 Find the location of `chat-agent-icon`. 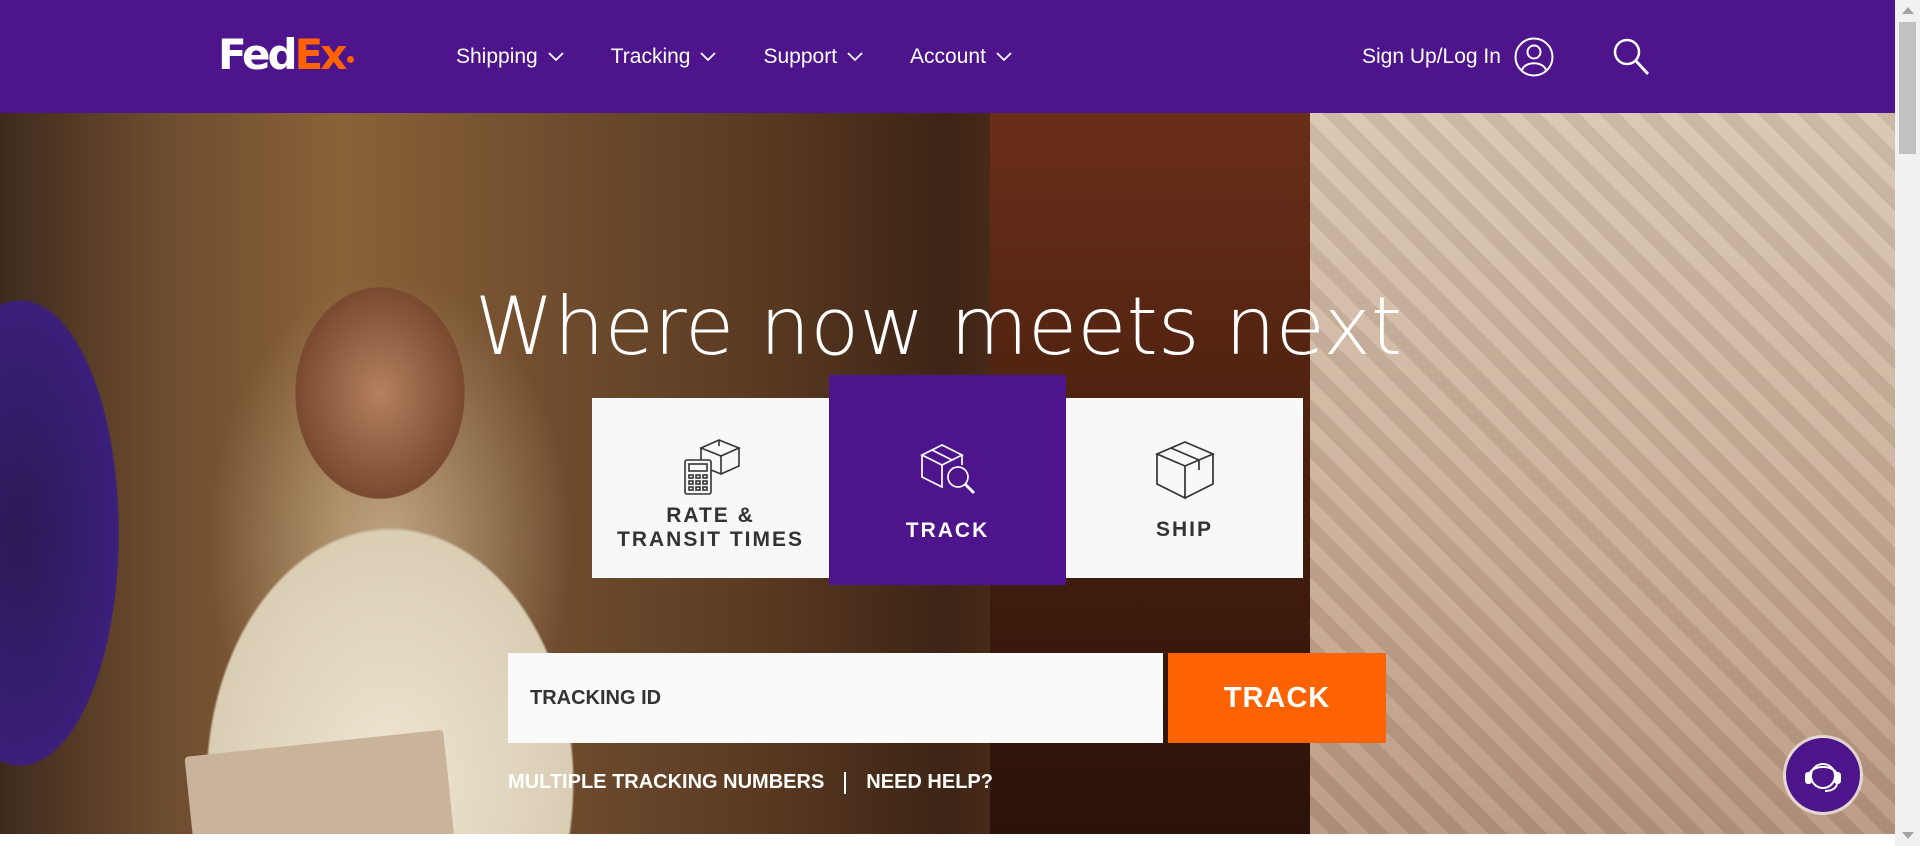

chat-agent-icon is located at coordinates (1823, 777).